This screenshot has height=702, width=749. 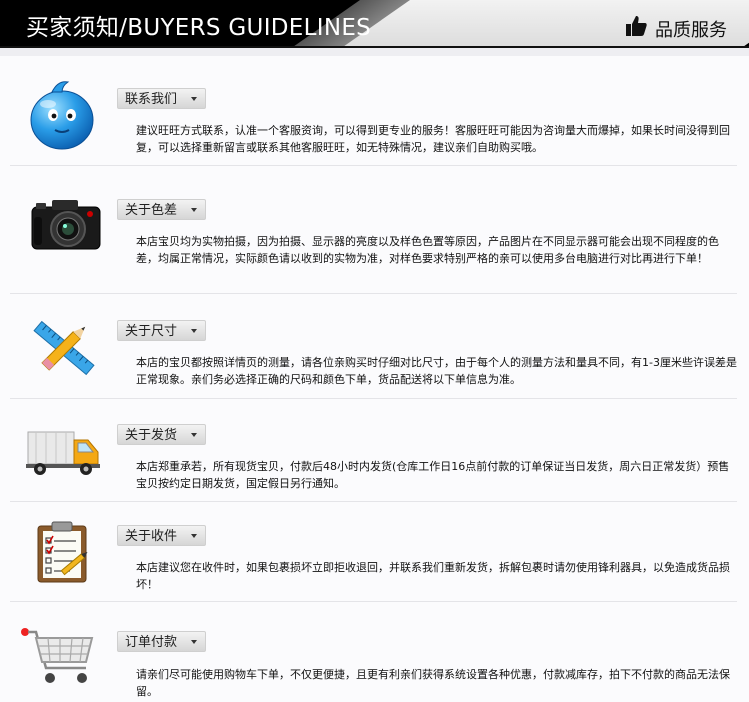 I want to click on section-tag-color: 关于色差, so click(x=162, y=209).